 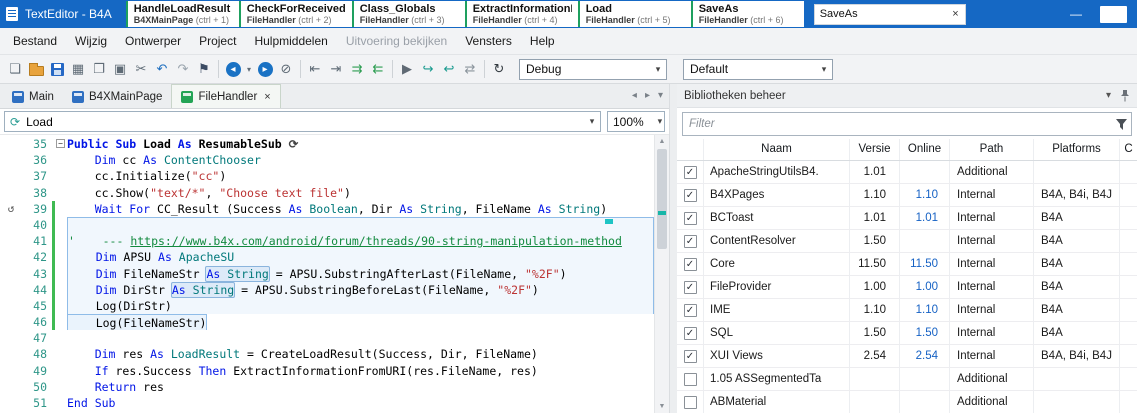 I want to click on menu-item-ontwerper: Ontwerper, so click(x=153, y=41).